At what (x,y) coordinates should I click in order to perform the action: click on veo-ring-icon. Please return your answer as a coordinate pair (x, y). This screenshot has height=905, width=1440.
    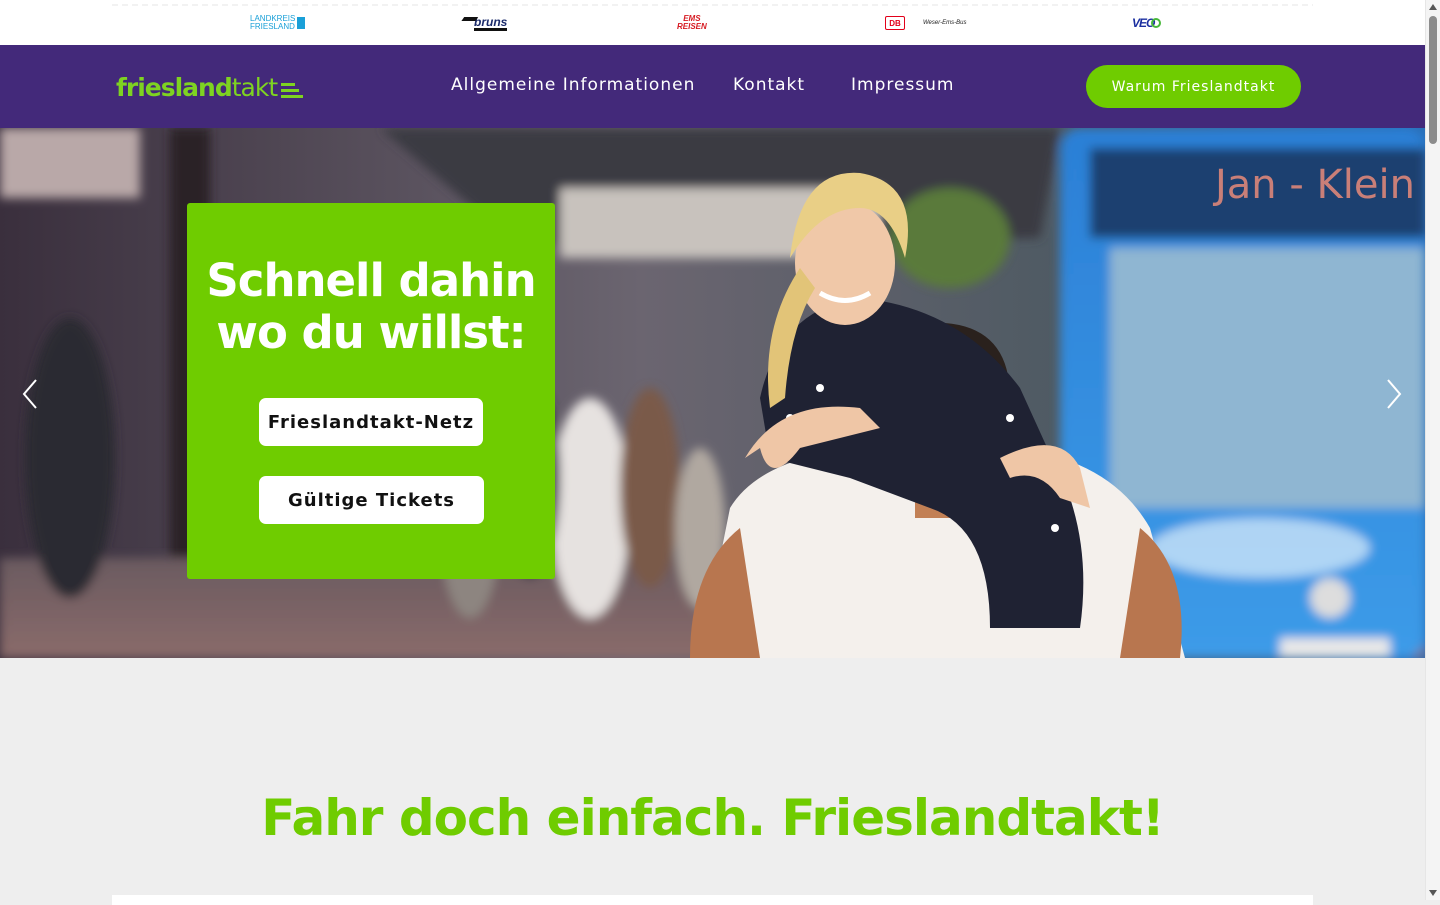
    Looking at the image, I should click on (1156, 23).